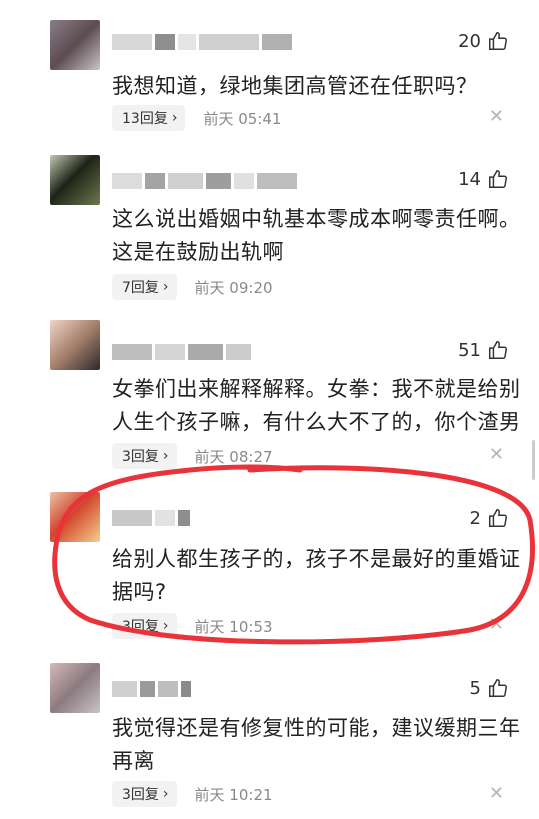 The width and height of the screenshot is (539, 819). I want to click on like-count: 2, so click(475, 518).